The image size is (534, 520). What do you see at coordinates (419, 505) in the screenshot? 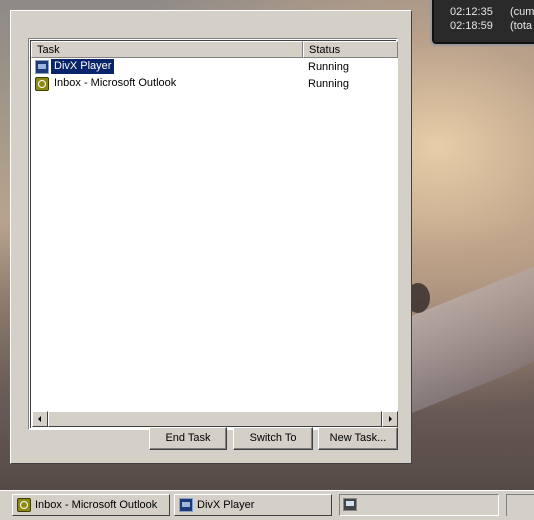
I see `system-tray` at bounding box center [419, 505].